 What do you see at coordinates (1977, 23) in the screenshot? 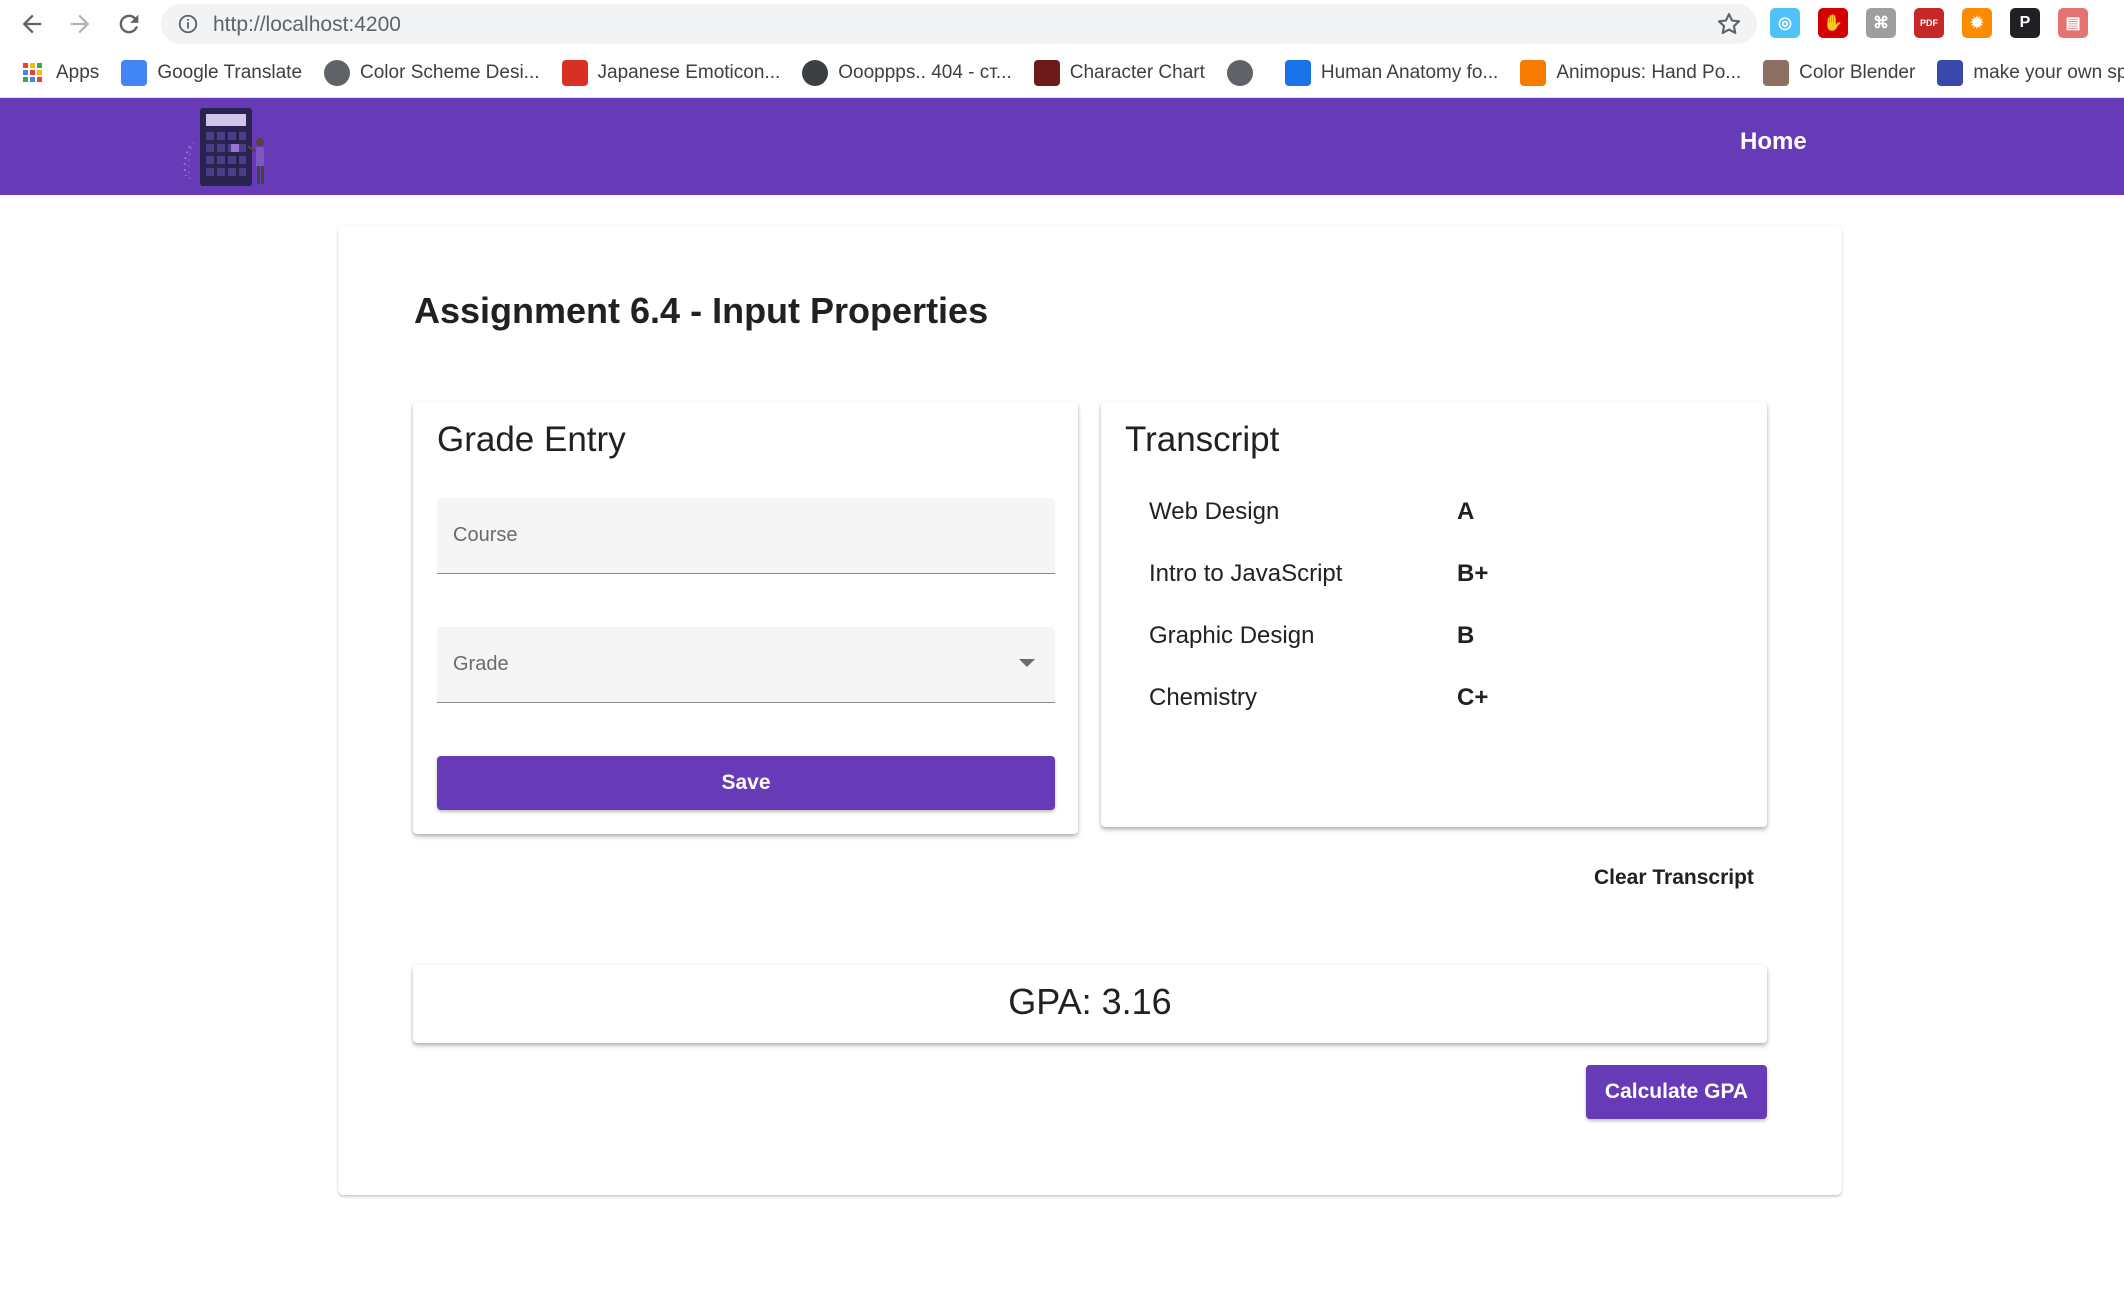
I see `extension-c-icon: ✹` at bounding box center [1977, 23].